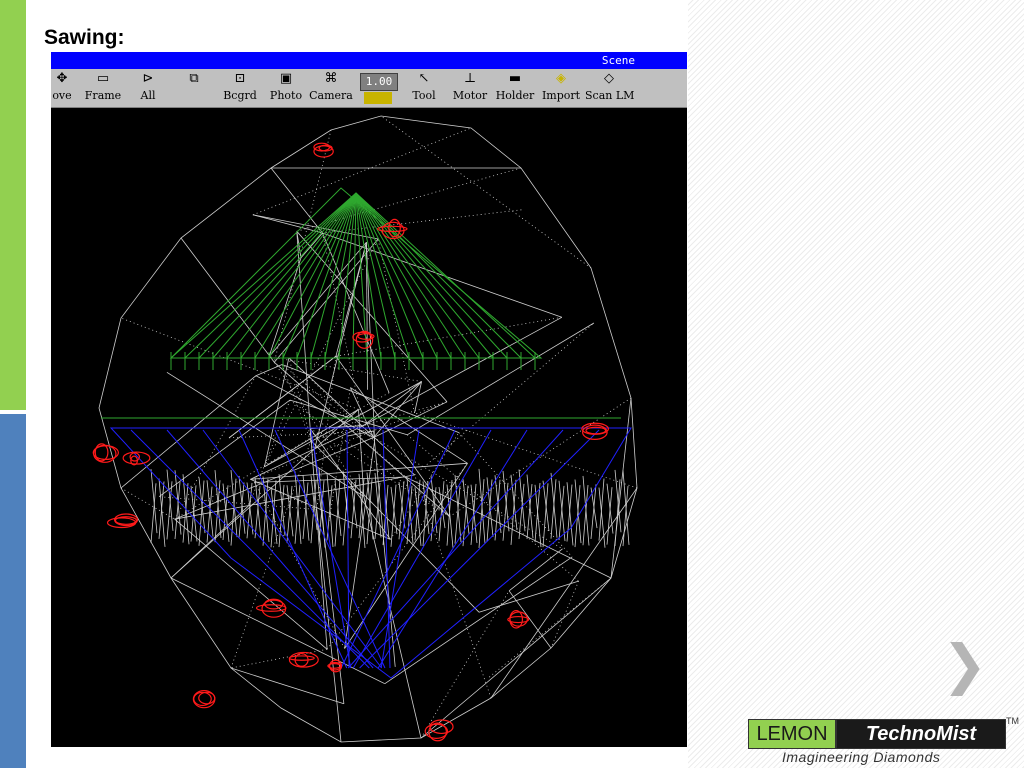 The width and height of the screenshot is (1024, 768). Describe the element at coordinates (103, 88) in the screenshot. I see `toolbar-button-frame: ▭ Frame` at that location.